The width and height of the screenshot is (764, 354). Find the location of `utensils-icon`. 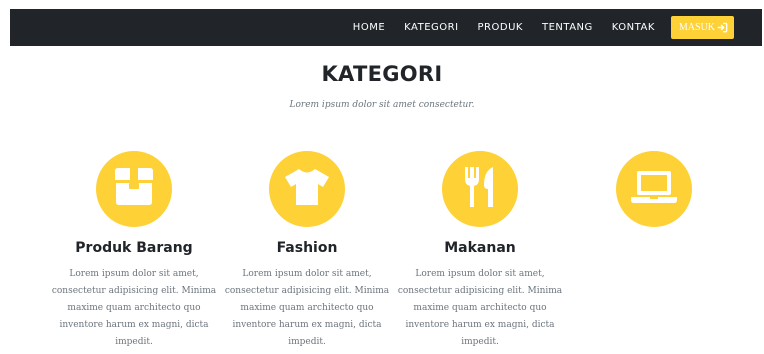

utensils-icon is located at coordinates (480, 189).